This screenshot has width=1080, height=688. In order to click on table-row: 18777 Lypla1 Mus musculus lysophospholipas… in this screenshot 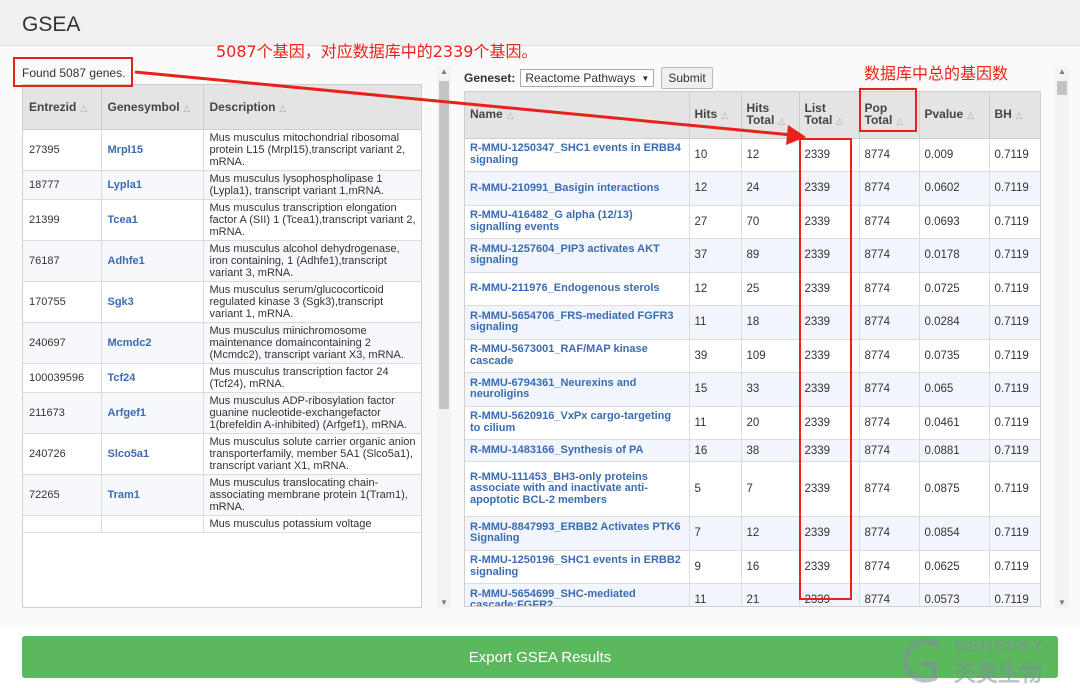, I will do `click(222, 185)`.